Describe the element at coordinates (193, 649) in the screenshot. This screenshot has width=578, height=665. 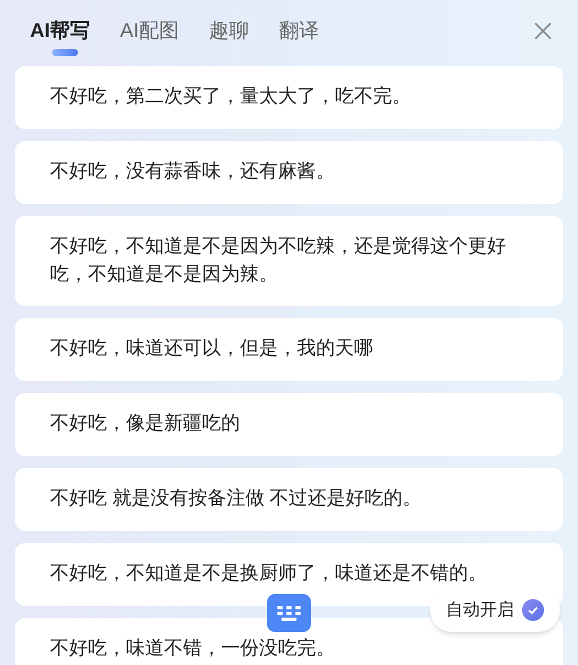
I see `suggestion-text: 不好吃，味道不错，一份没吃完。` at that location.